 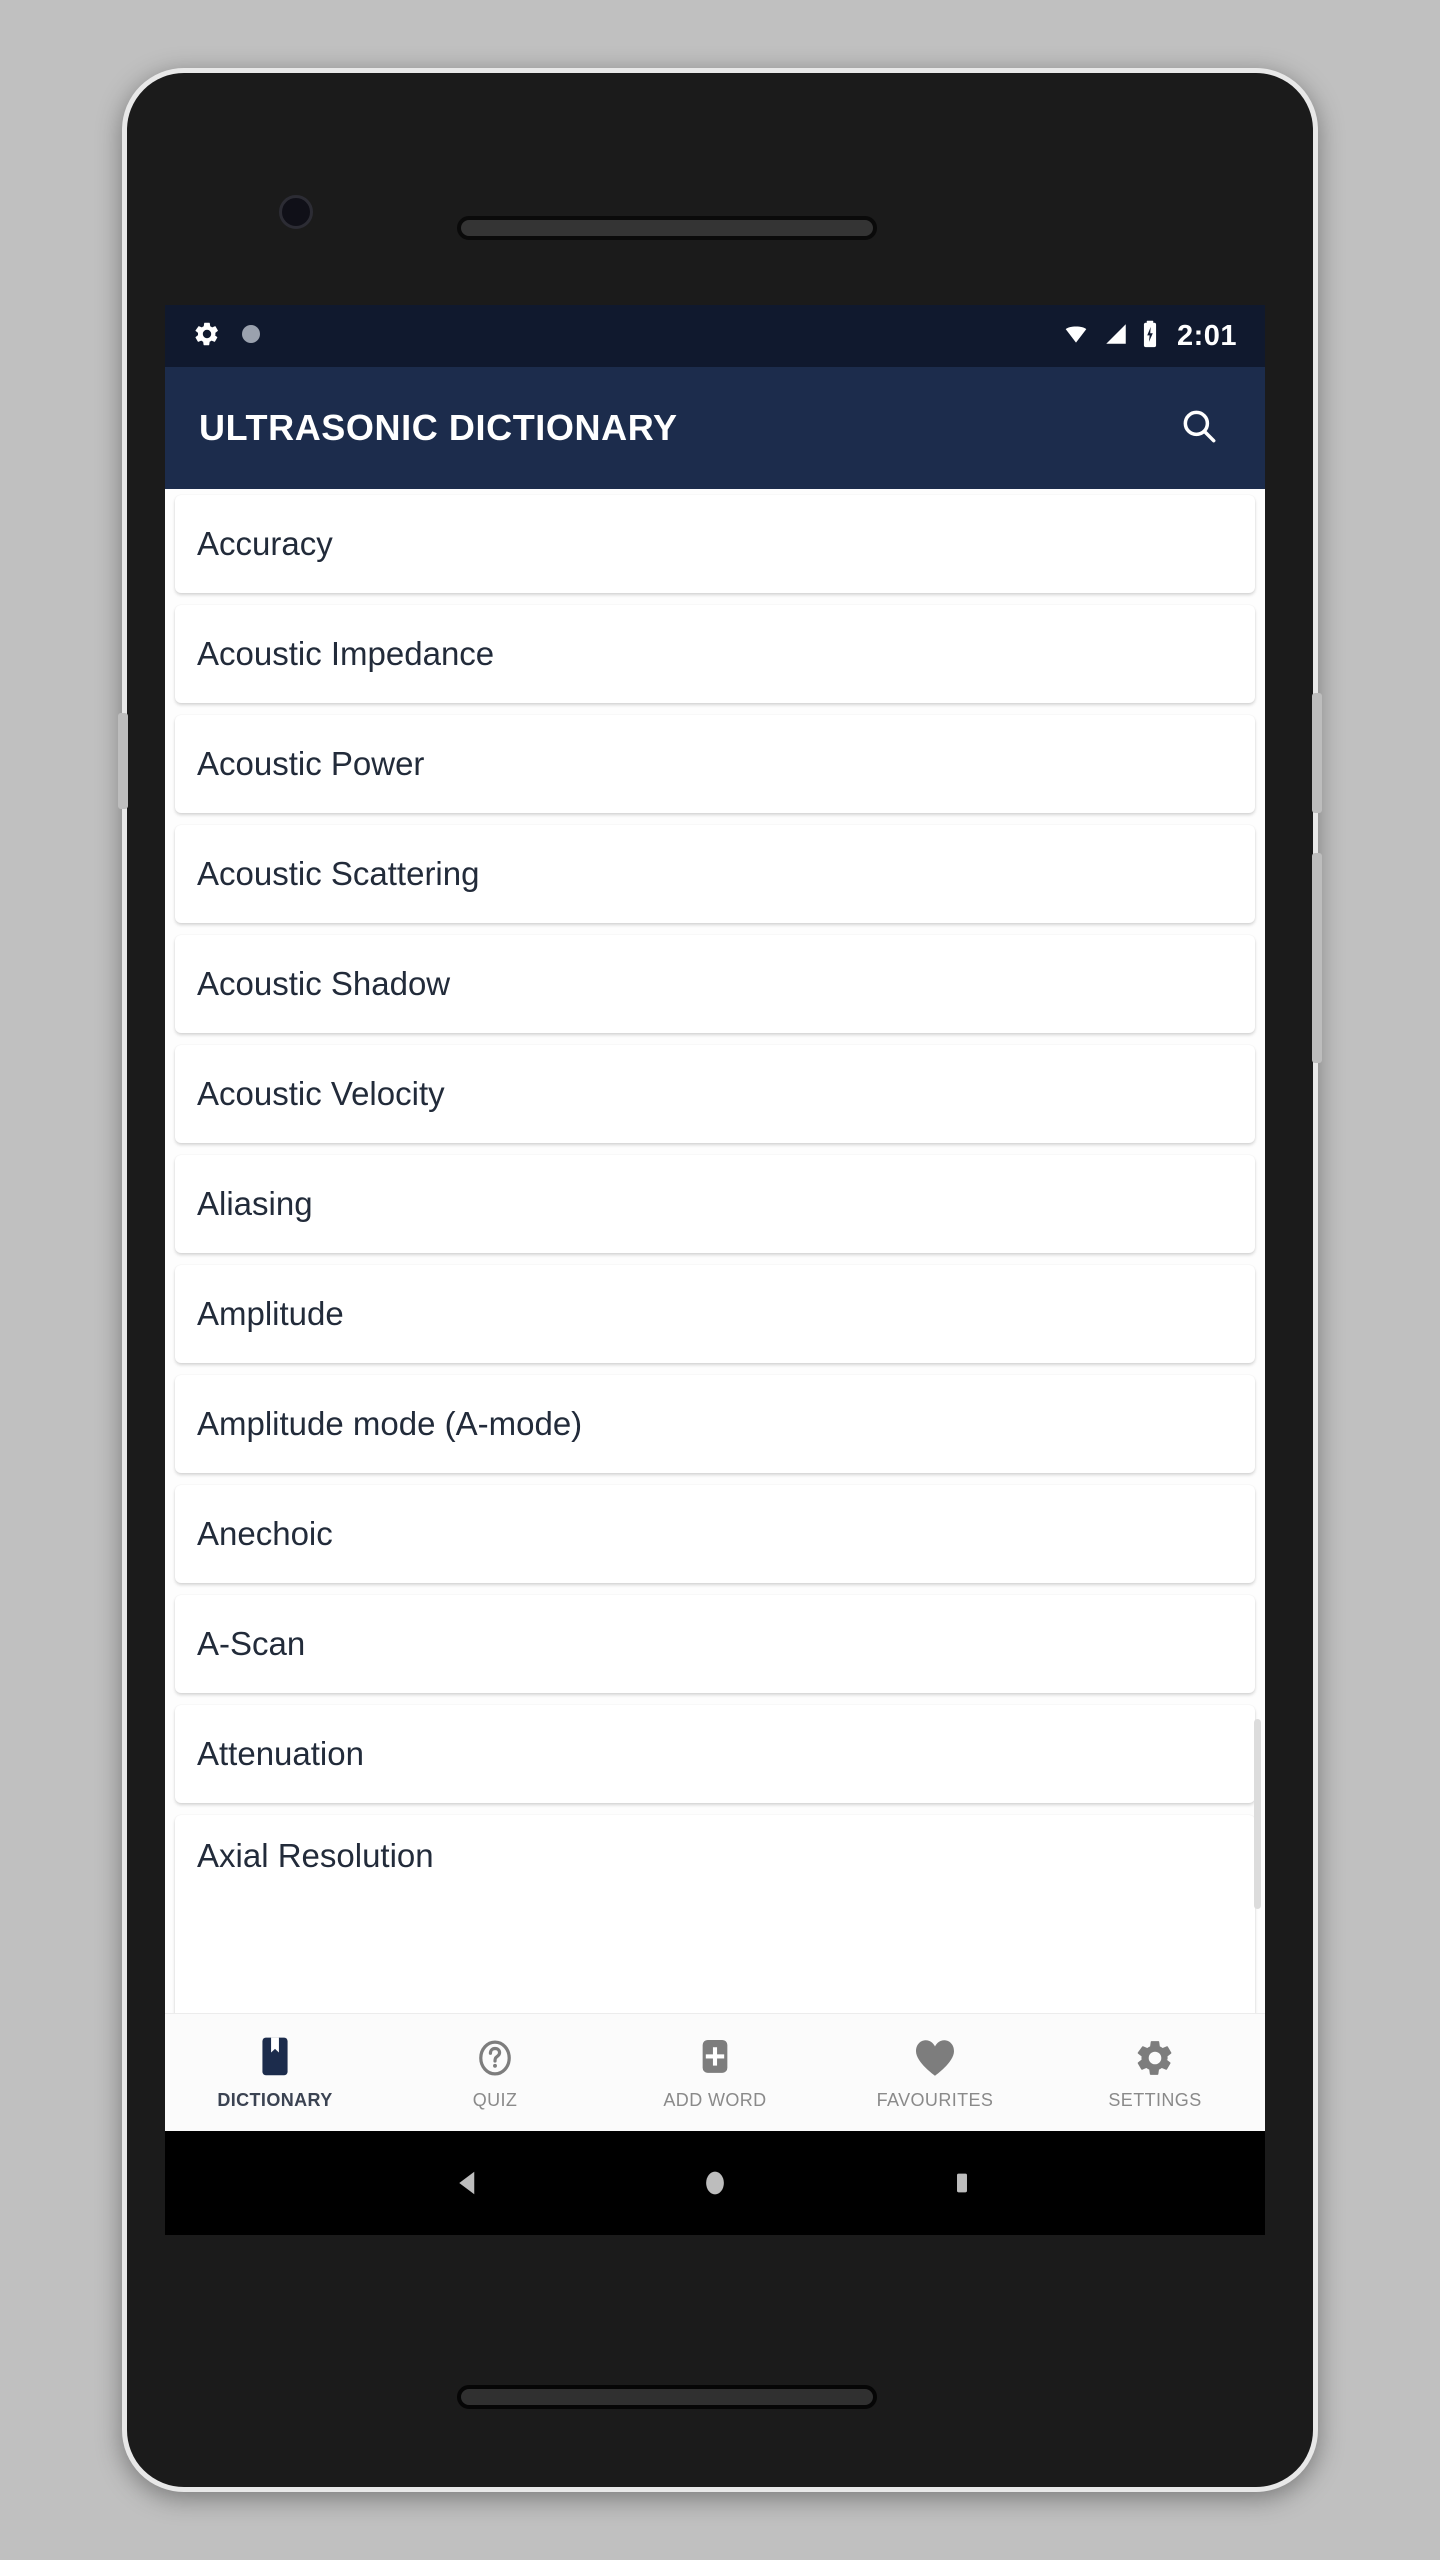 I want to click on android-status-bar: 2:01, so click(x=715, y=336).